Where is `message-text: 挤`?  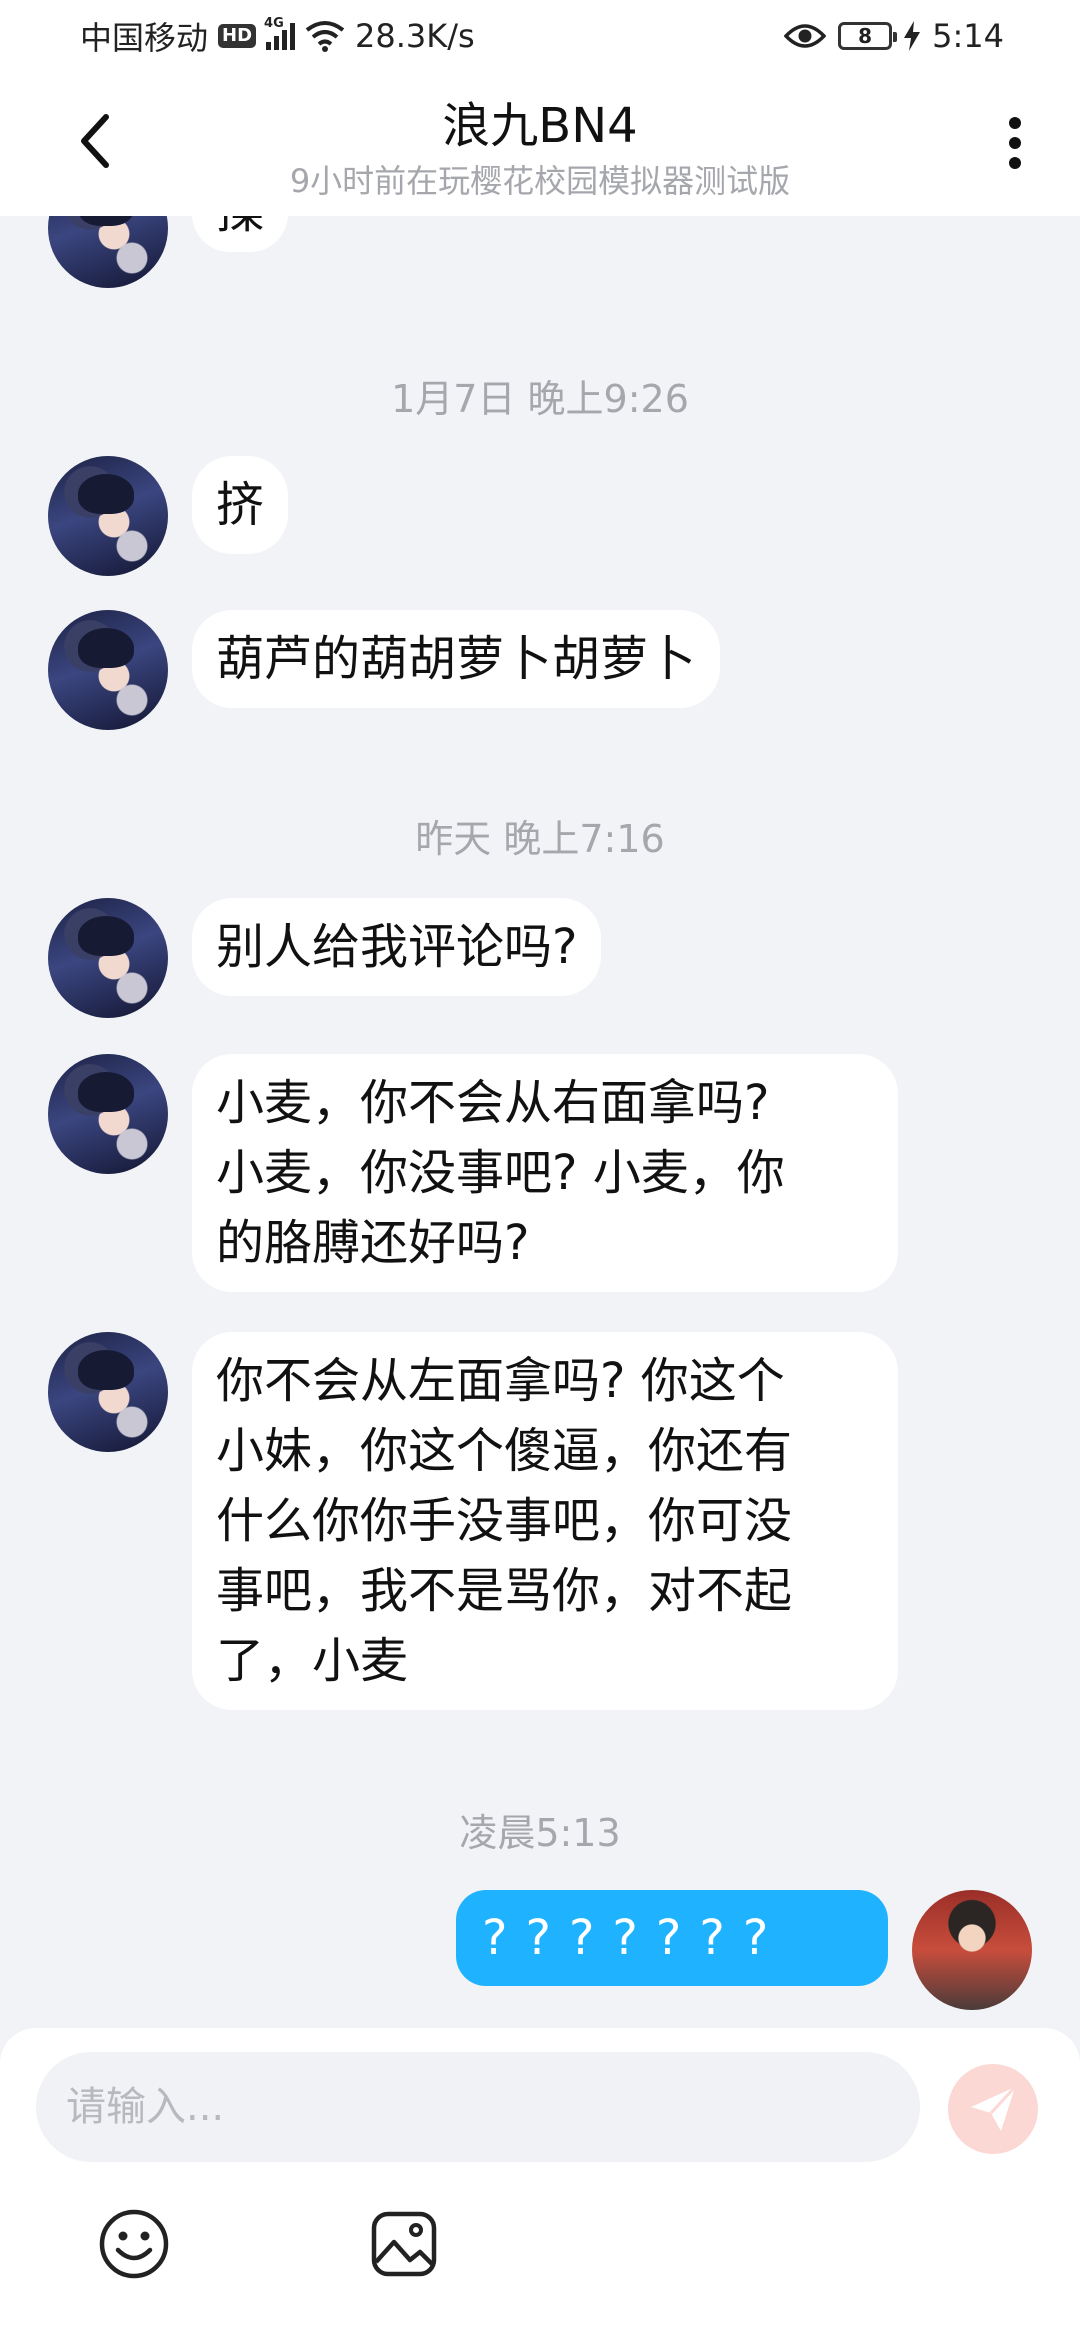
message-text: 挤 is located at coordinates (240, 505).